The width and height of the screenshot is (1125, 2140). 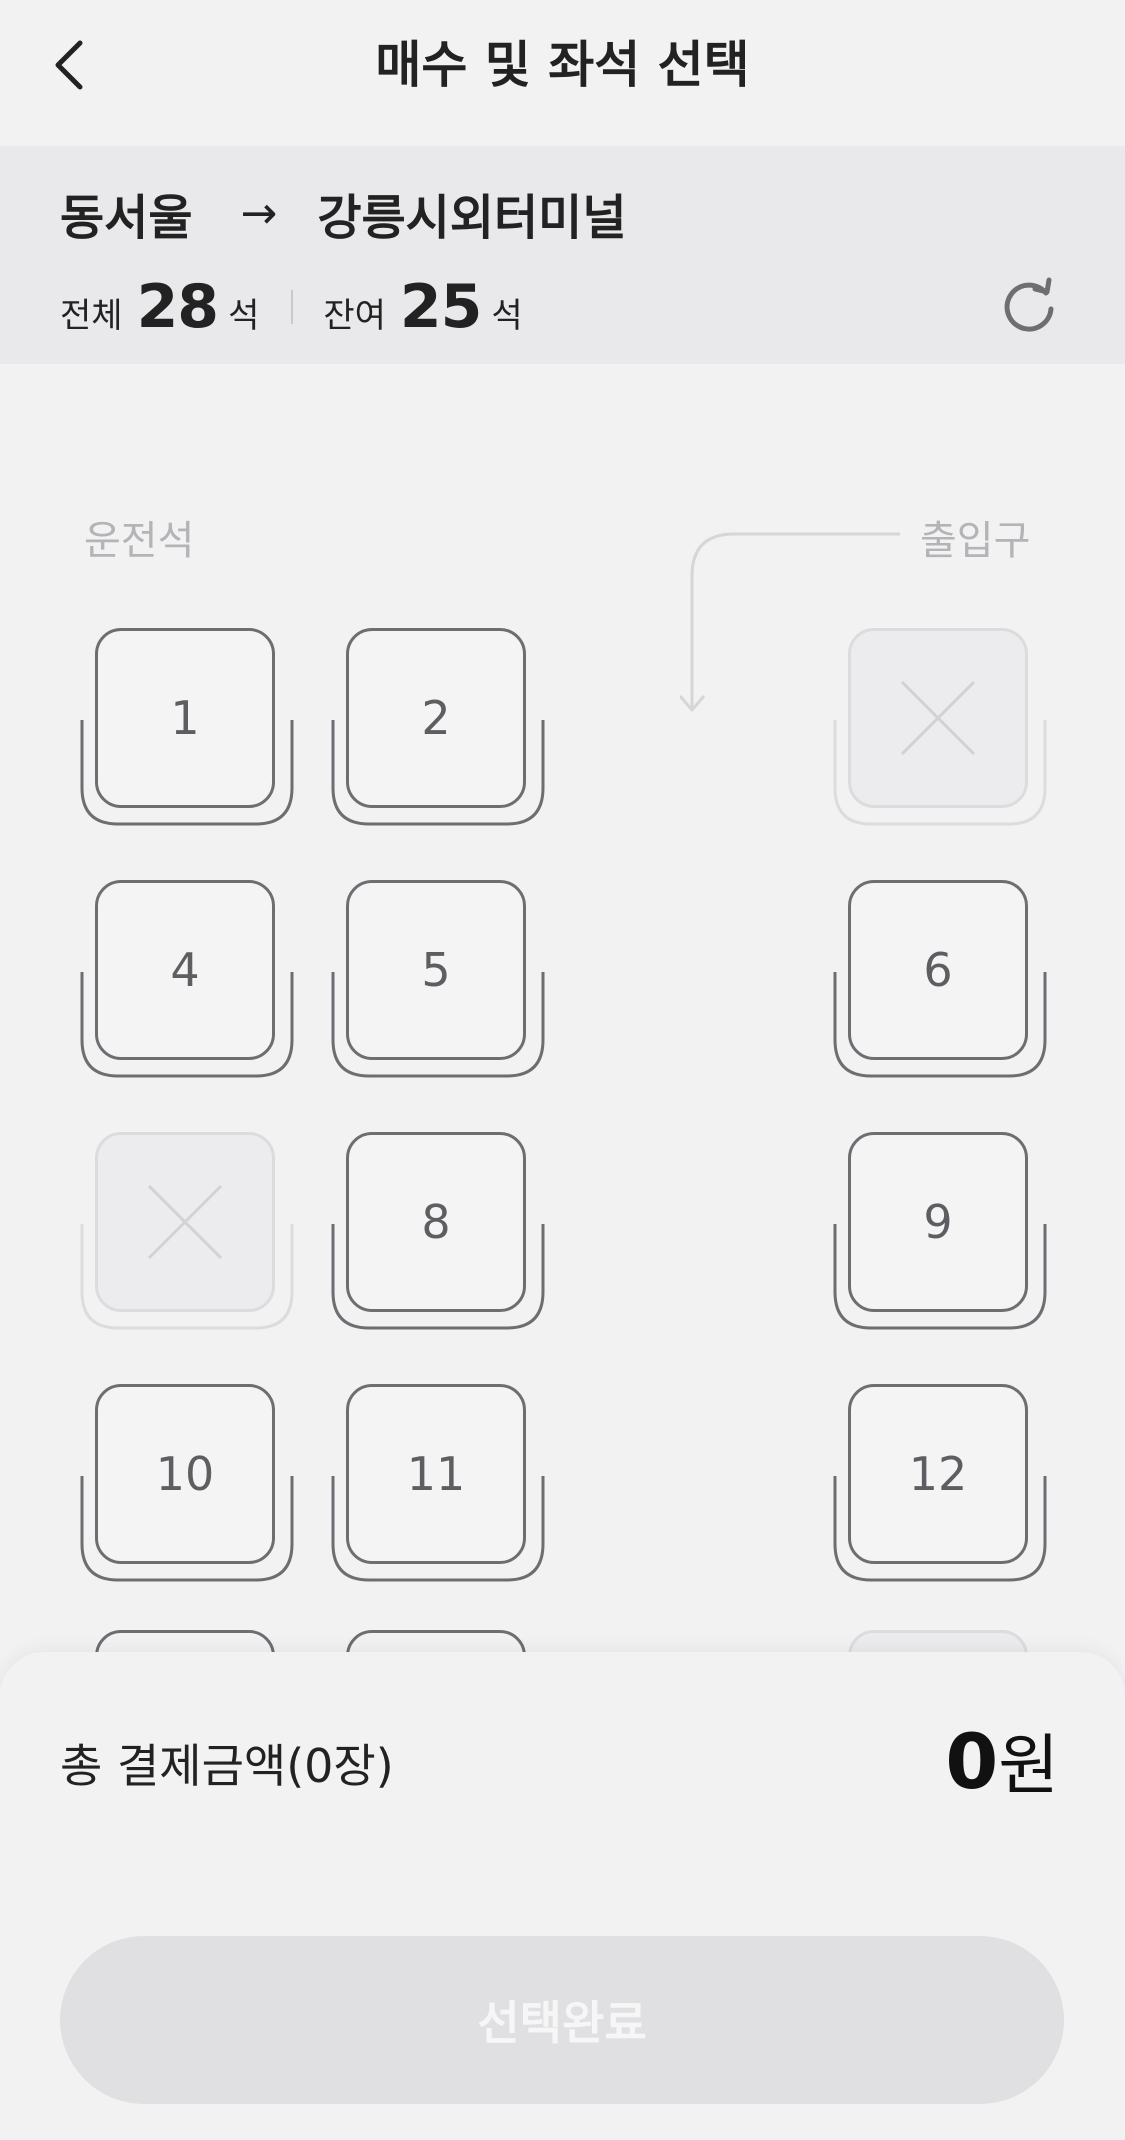 I want to click on seat-number: 12, so click(x=938, y=1474).